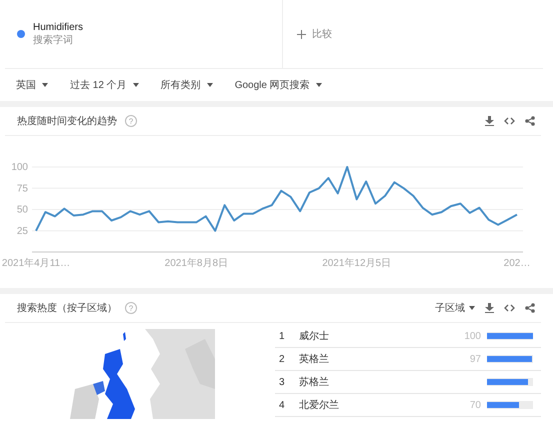 The image size is (553, 426). I want to click on region-name: 威尔士, so click(375, 336).